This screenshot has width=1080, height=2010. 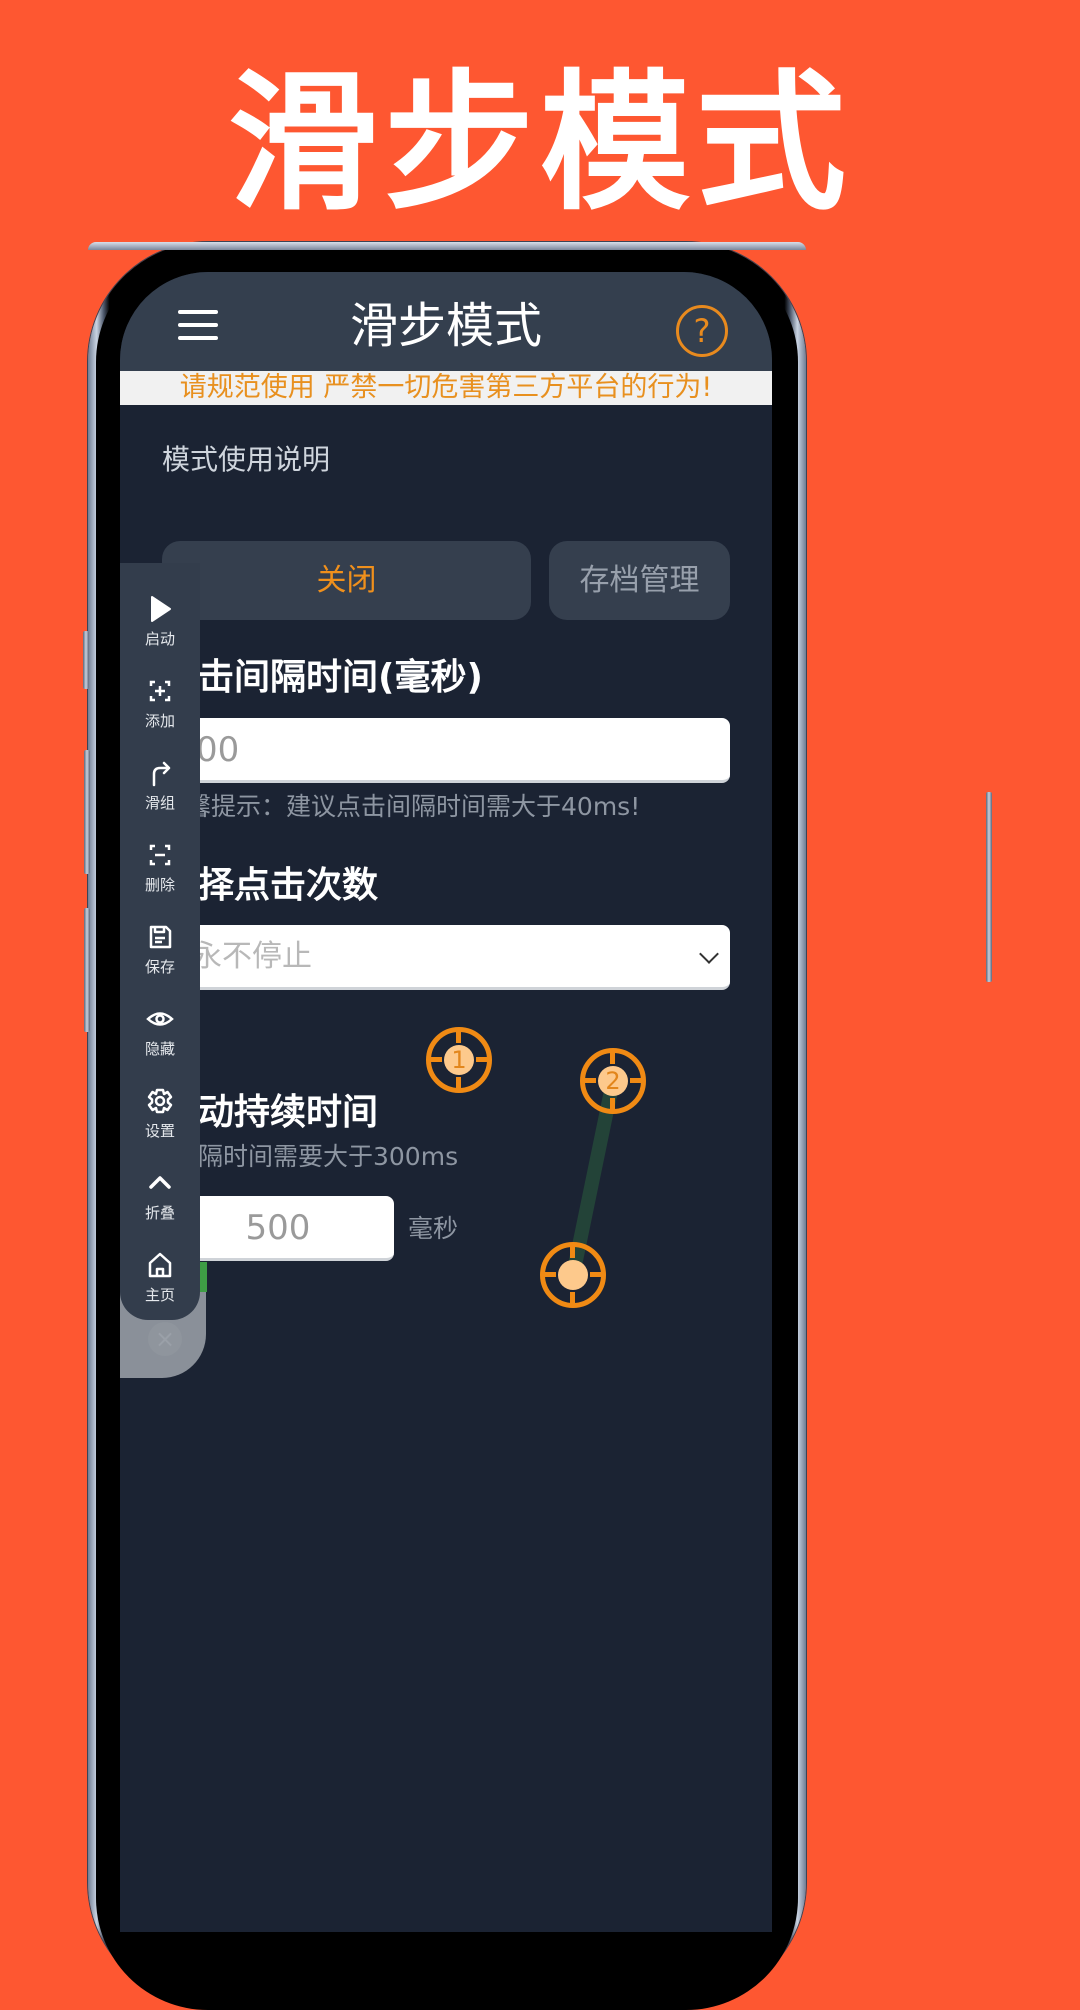 I want to click on phone-volume-down-button, so click(x=87, y=970).